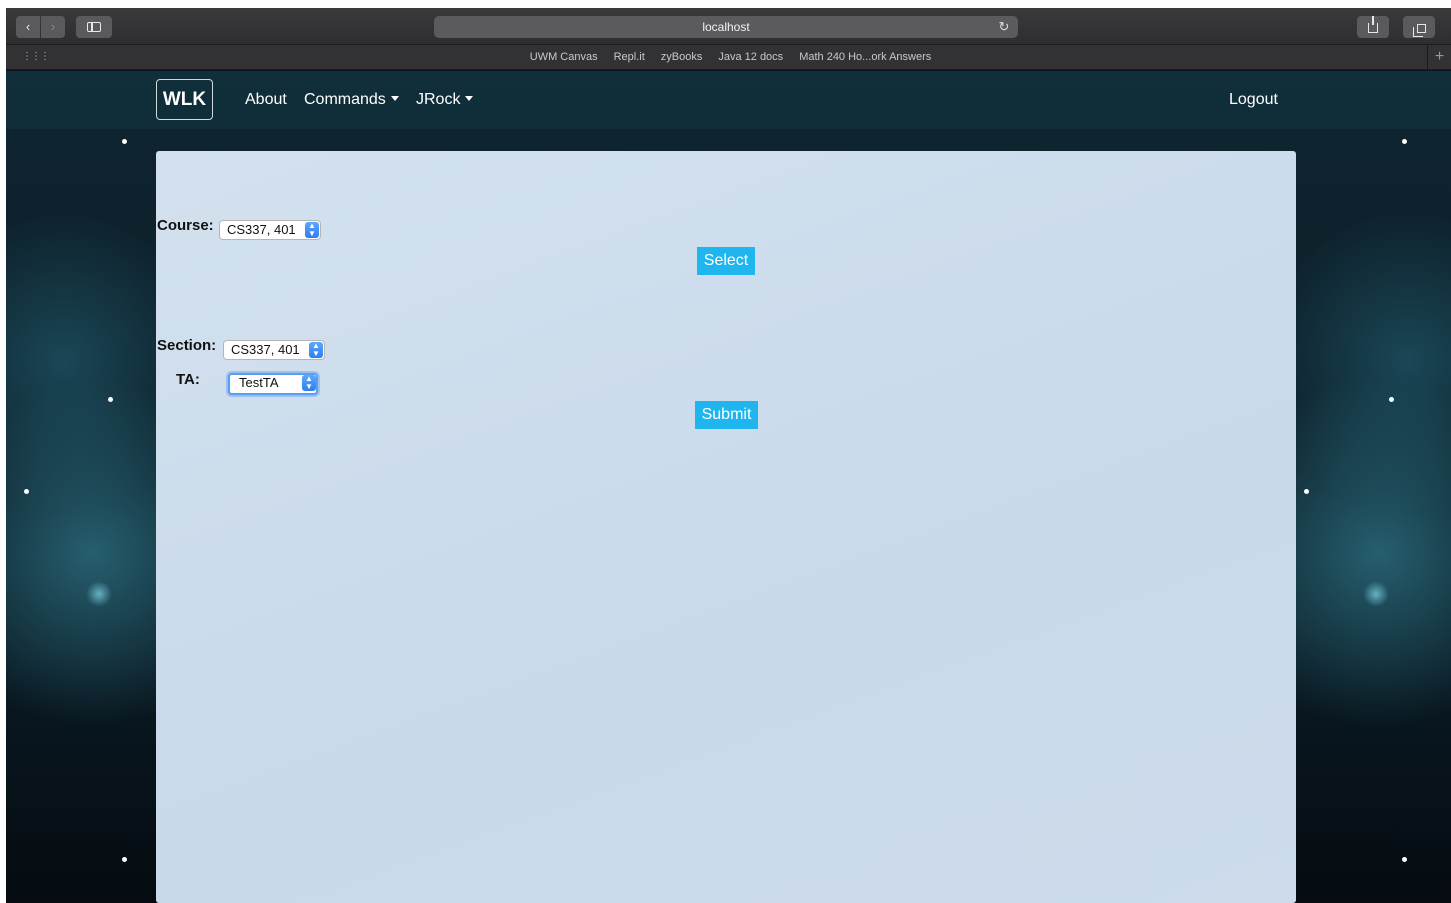 This screenshot has height=903, width=1451. What do you see at coordinates (750, 57) in the screenshot?
I see `bookmark-item: Java 12 docs` at bounding box center [750, 57].